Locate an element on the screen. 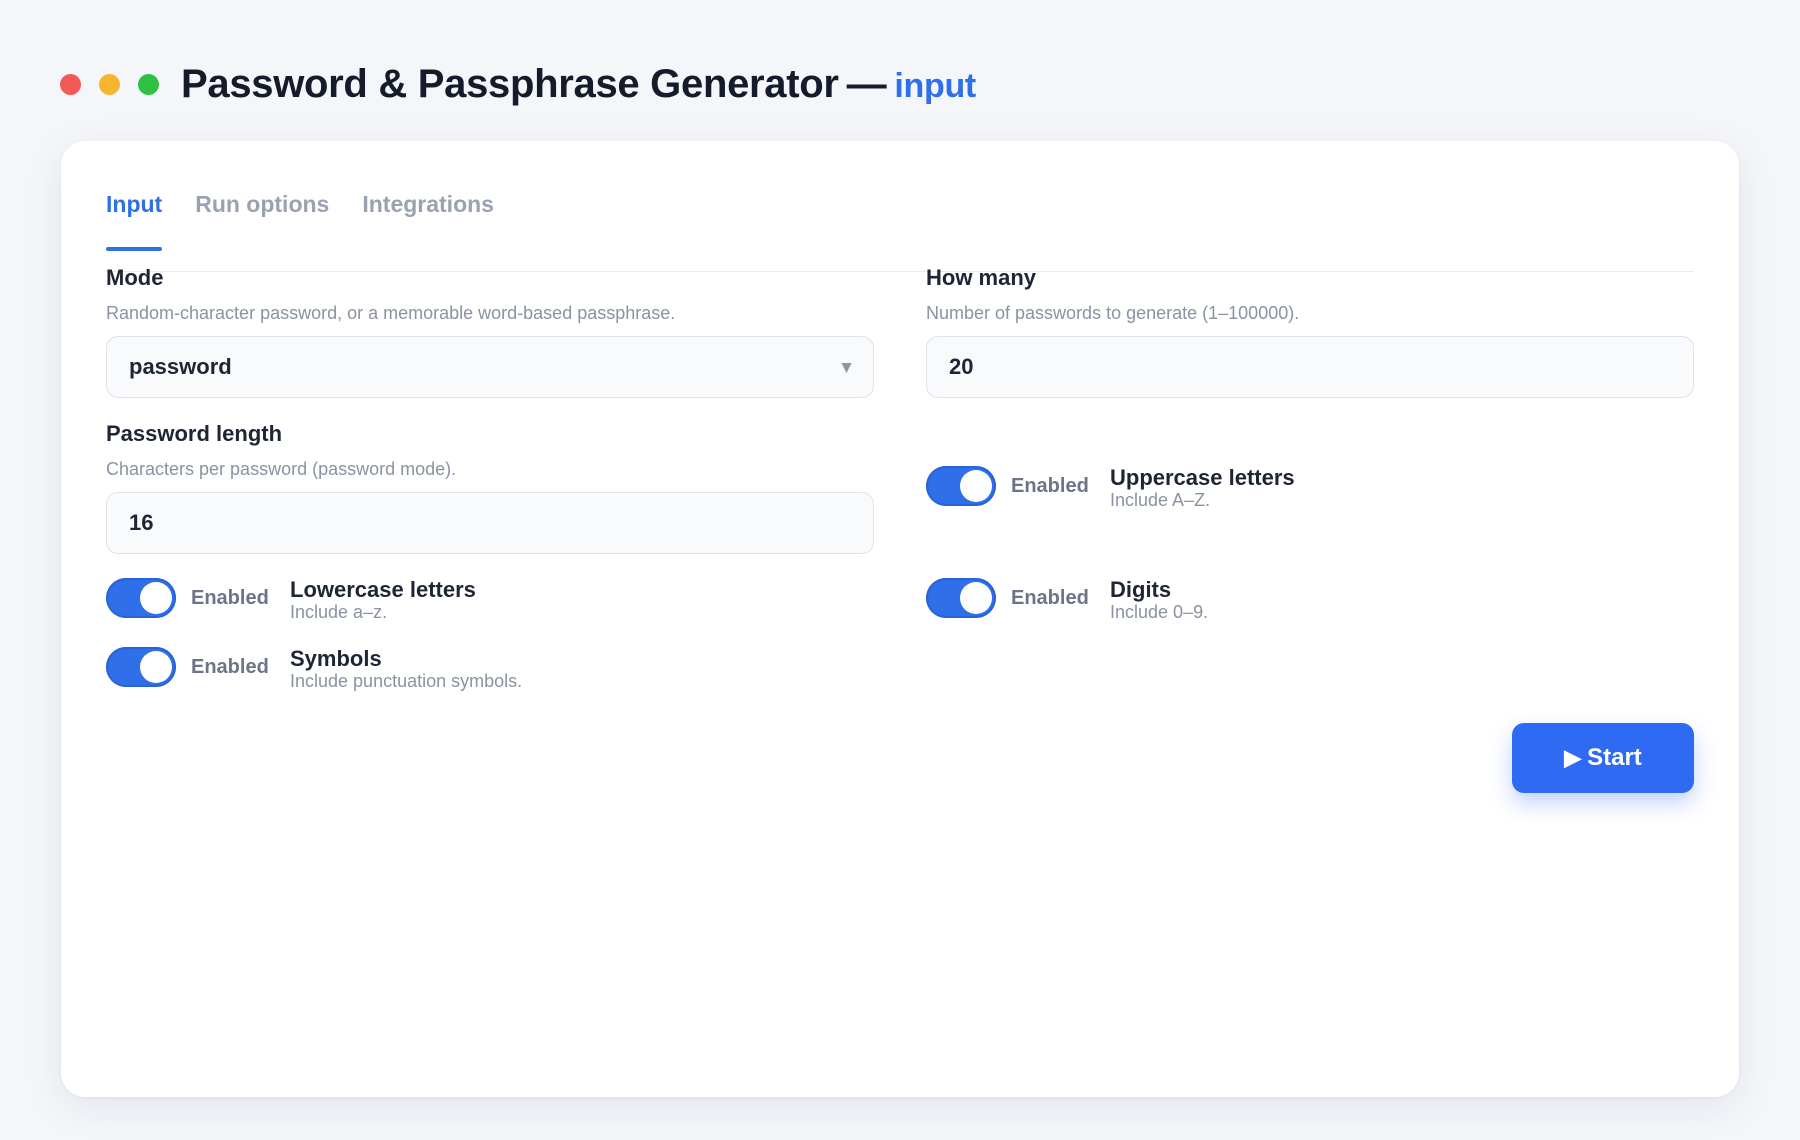 The width and height of the screenshot is (1800, 1140). lowercase-toggle-switch is located at coordinates (141, 598).